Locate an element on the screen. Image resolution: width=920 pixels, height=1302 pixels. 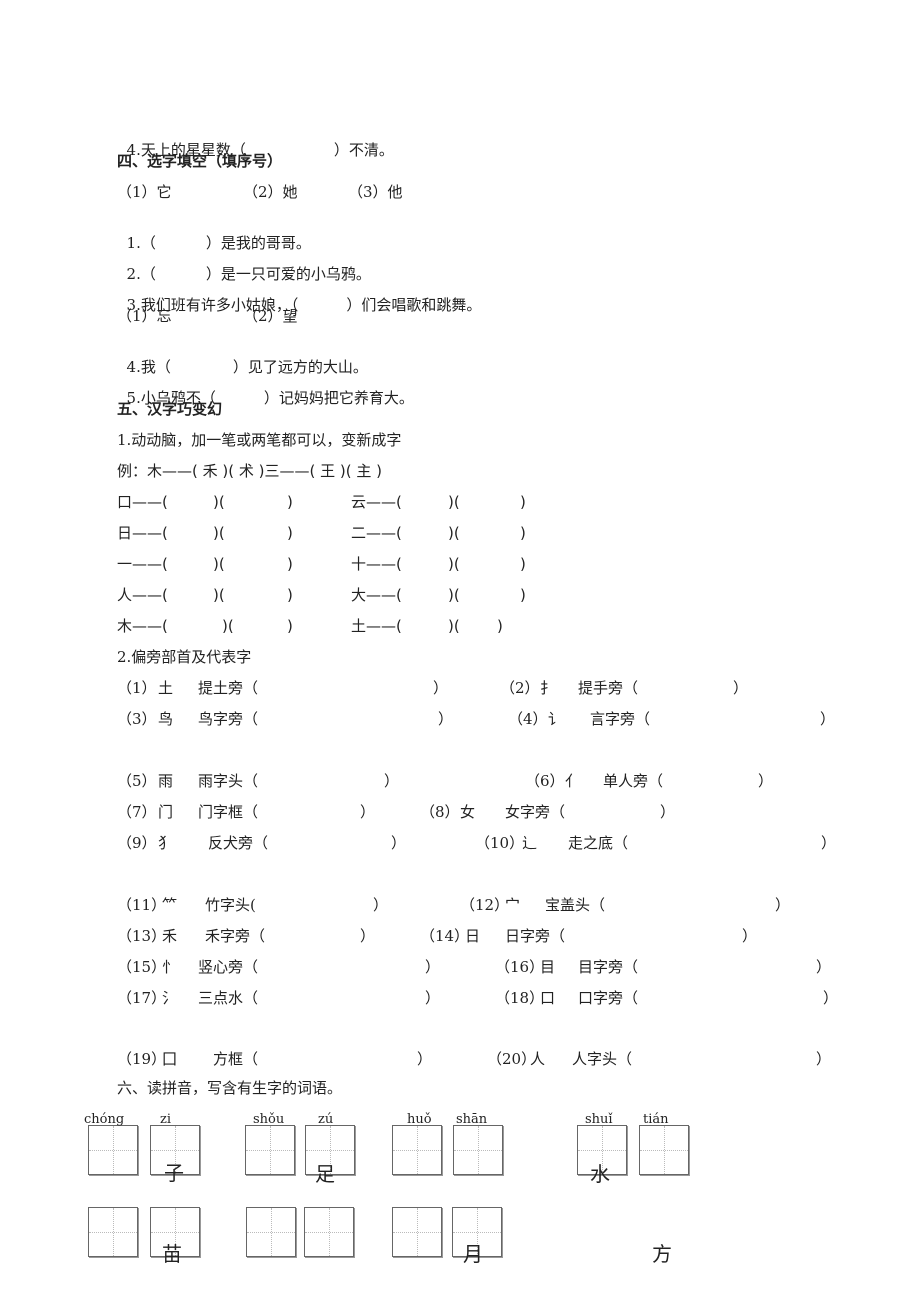
question-text: ）记妈妈把它养育大。 is located at coordinates (338, 398).